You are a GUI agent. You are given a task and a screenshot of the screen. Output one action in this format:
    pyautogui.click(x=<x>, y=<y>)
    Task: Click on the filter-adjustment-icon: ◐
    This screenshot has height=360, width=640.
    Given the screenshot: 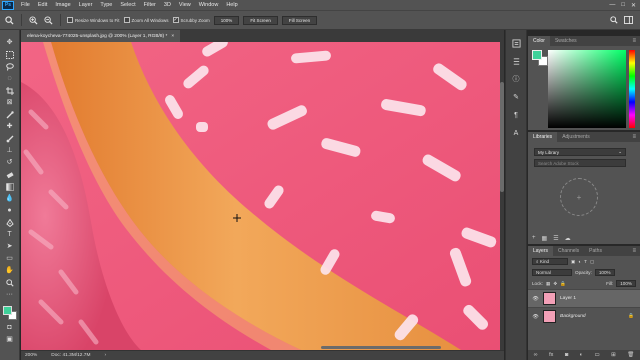 What is the action you would take?
    pyautogui.click(x=579, y=261)
    